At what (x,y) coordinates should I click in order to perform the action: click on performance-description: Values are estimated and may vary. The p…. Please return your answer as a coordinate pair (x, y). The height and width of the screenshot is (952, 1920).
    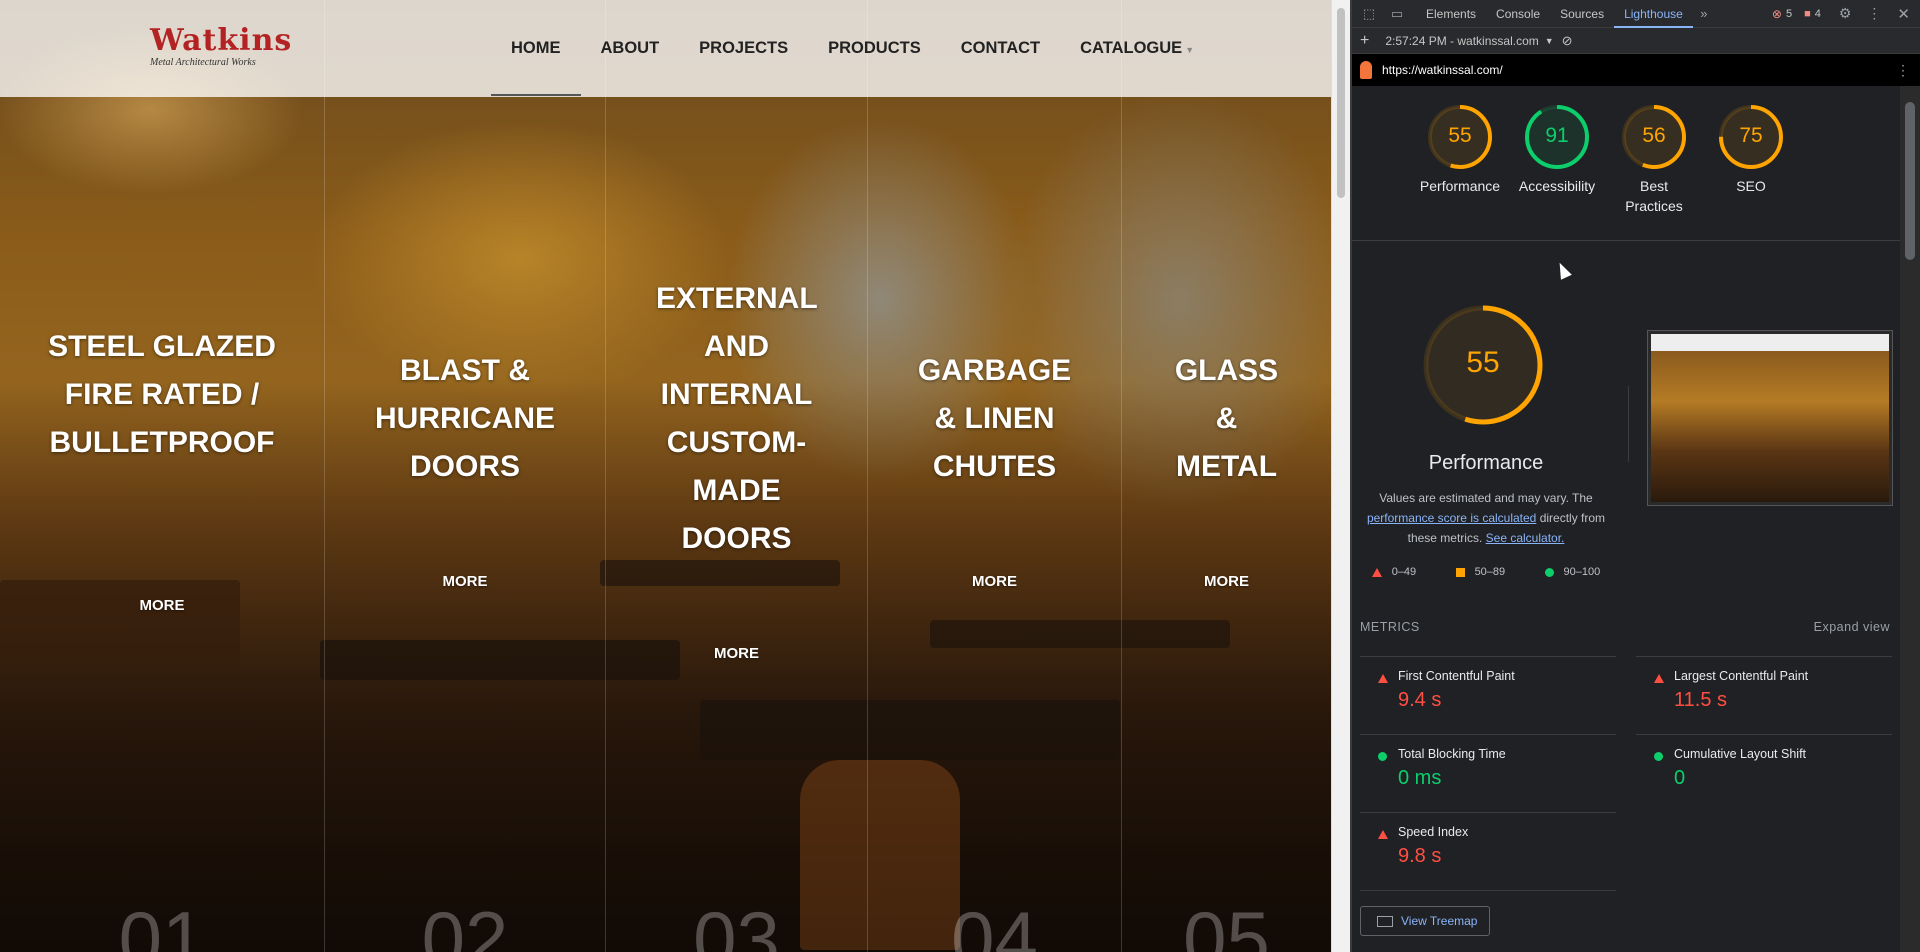
    Looking at the image, I should click on (1486, 518).